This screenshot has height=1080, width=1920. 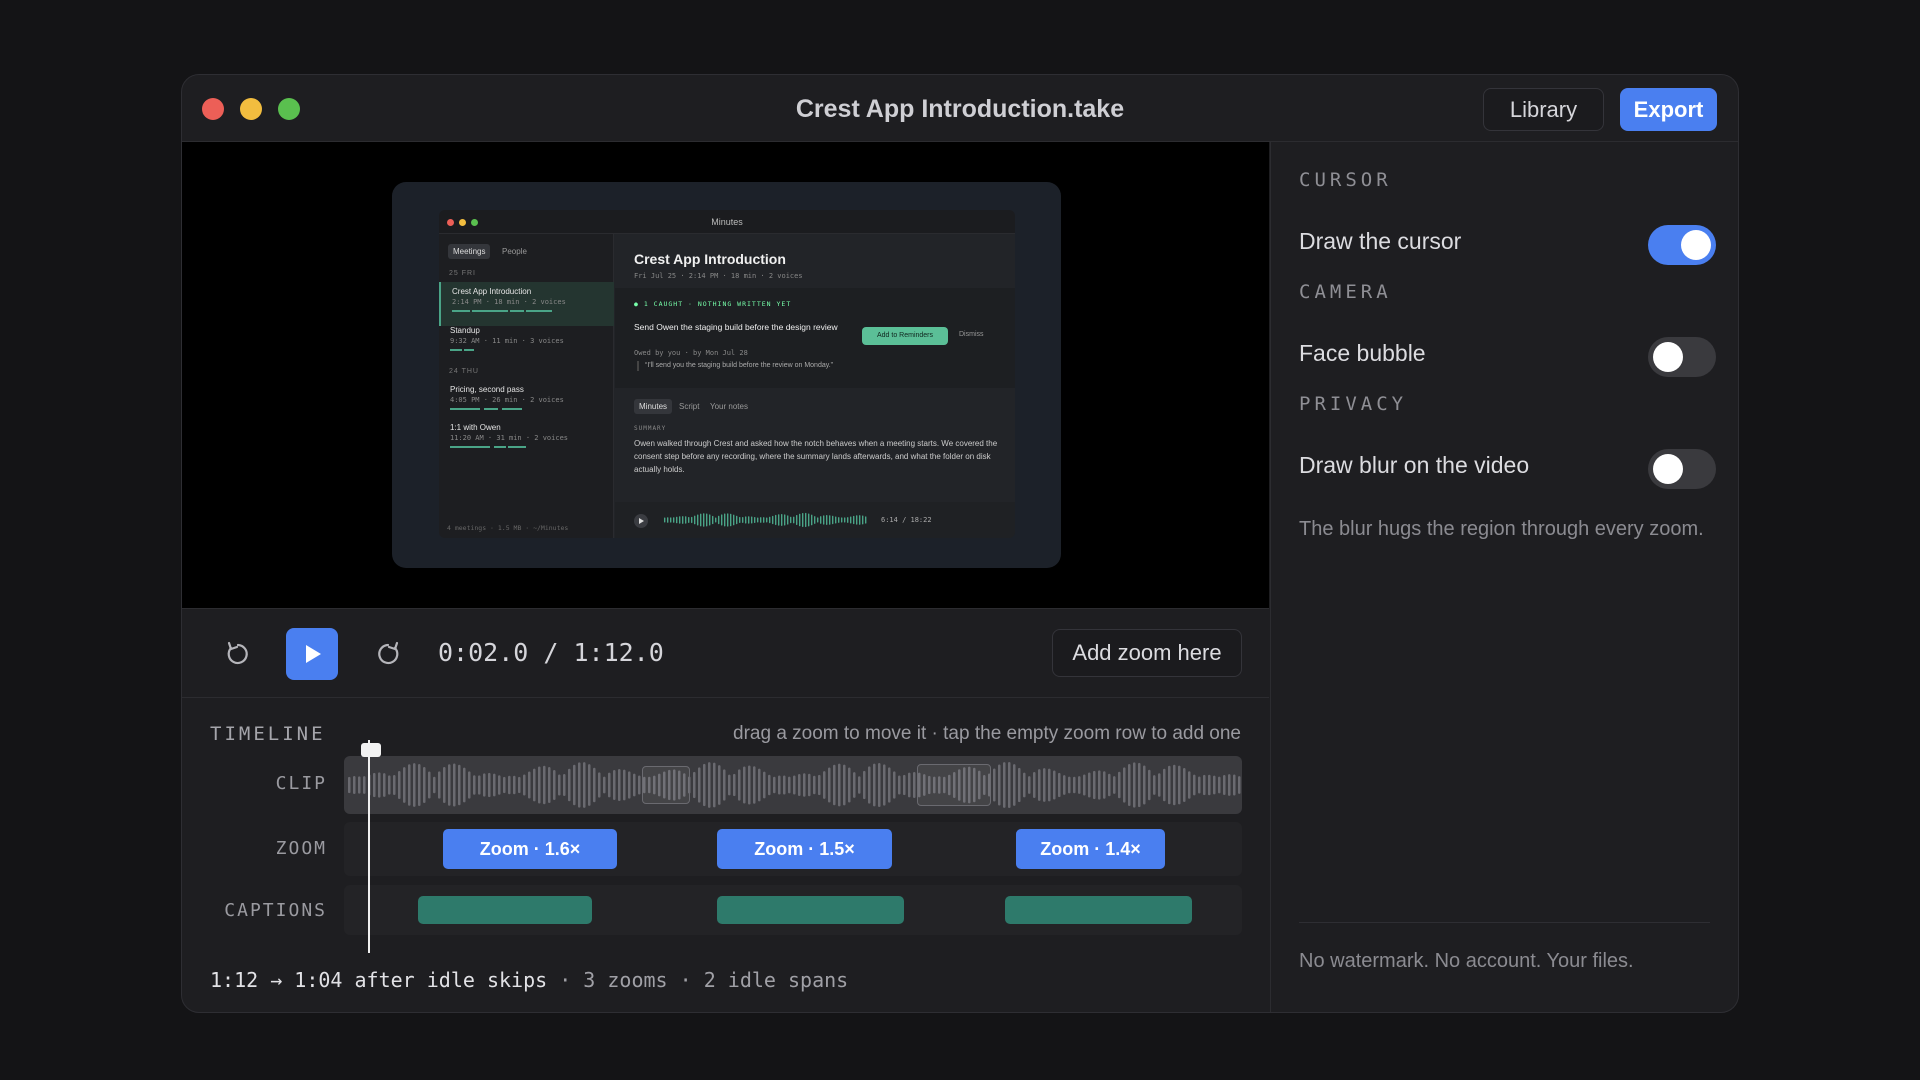 What do you see at coordinates (765, 520) in the screenshot?
I see `recorded-waveform` at bounding box center [765, 520].